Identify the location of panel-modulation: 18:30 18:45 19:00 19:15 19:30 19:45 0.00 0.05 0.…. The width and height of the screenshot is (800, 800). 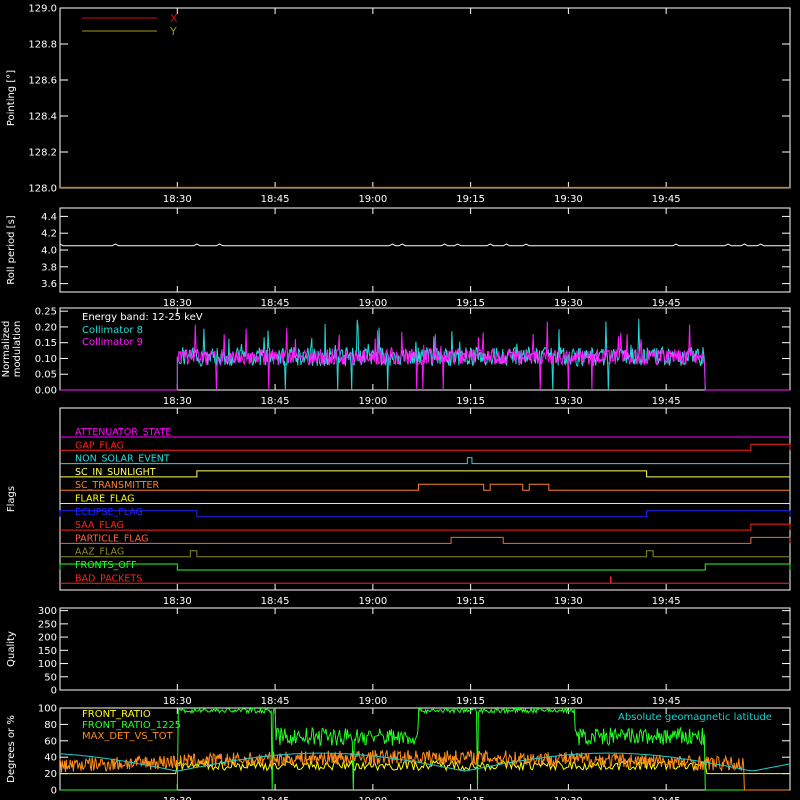
(396, 357).